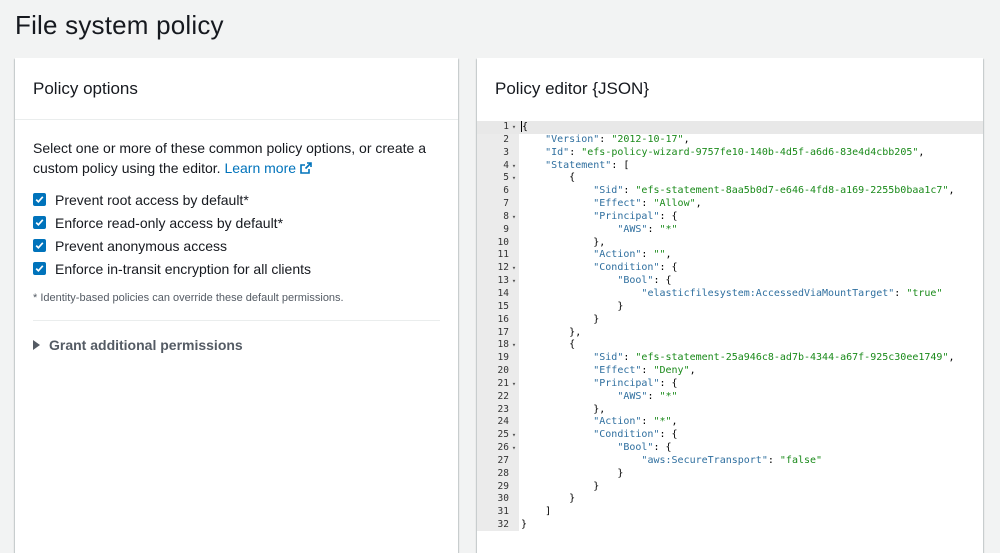 The image size is (1000, 553). I want to click on line-number: 19, so click(503, 358).